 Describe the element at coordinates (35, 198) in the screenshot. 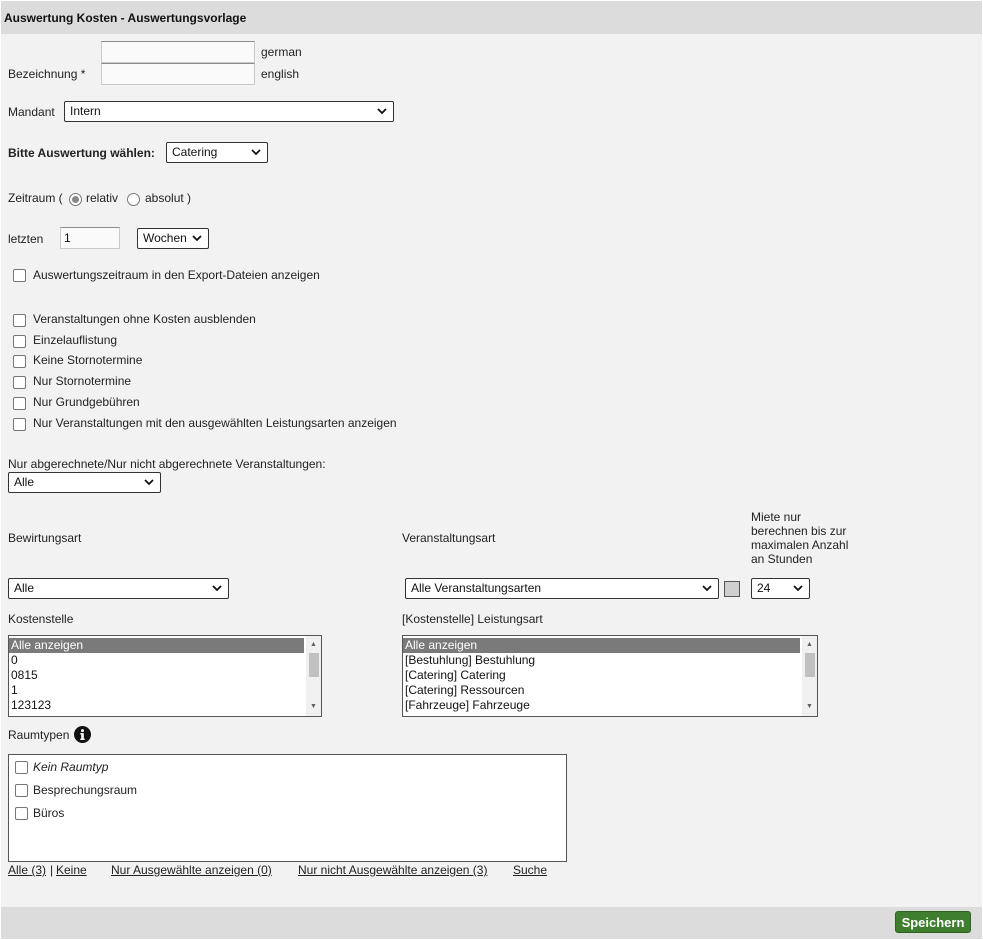

I see `zeitraum-label: Zeitraum (` at that location.